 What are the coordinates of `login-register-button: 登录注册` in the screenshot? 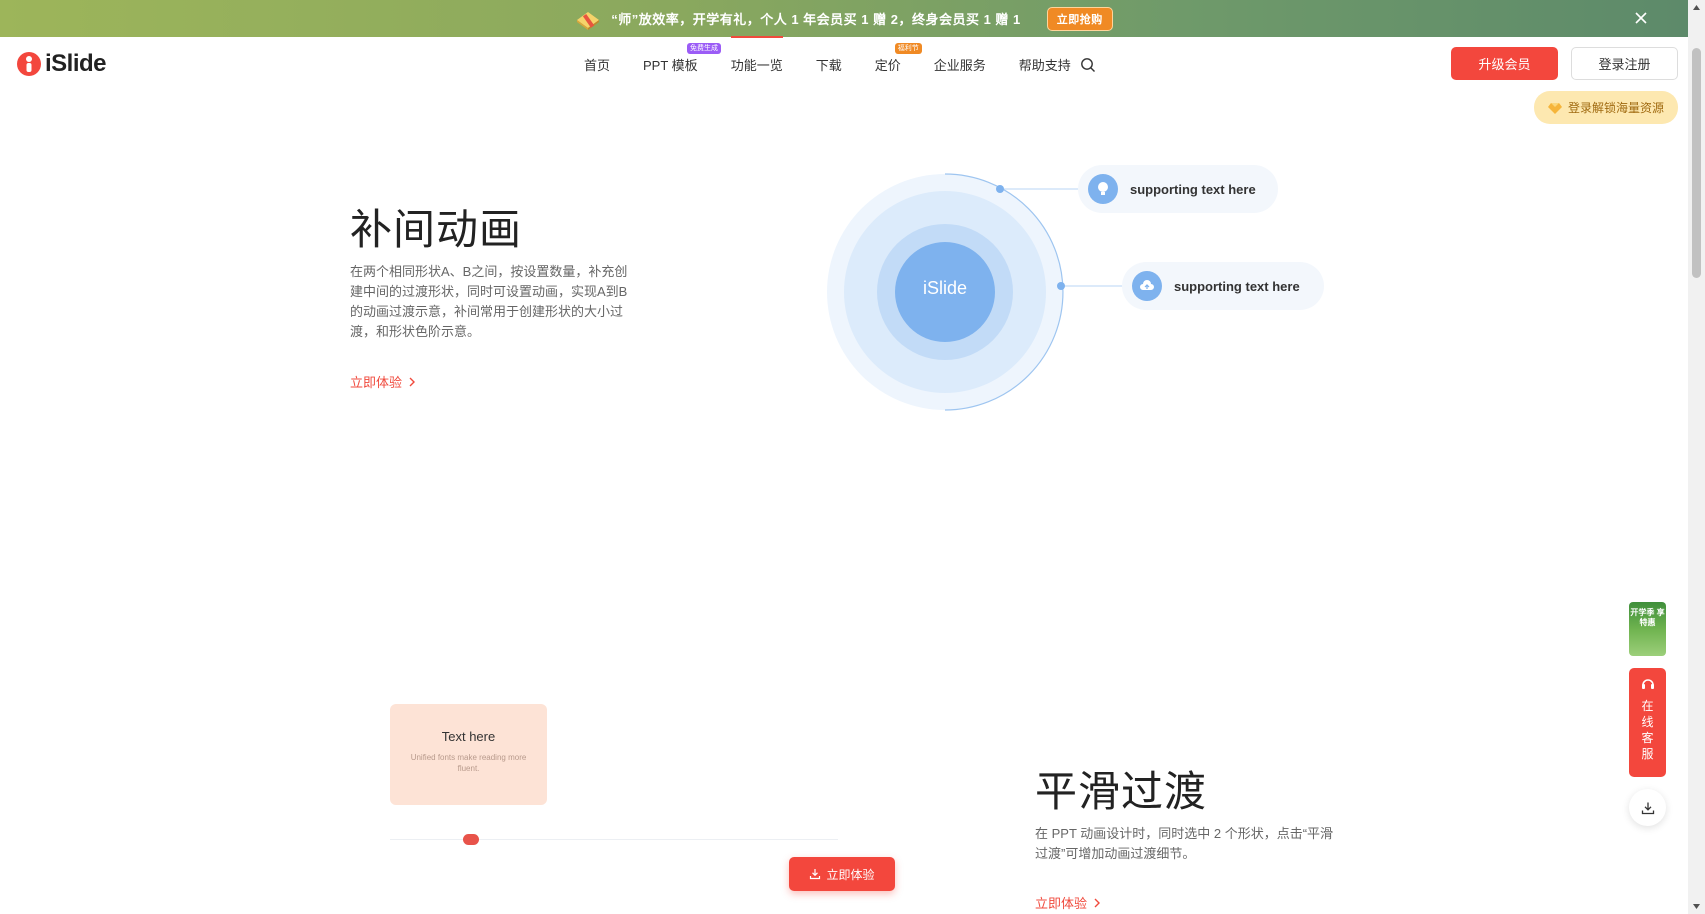 It's located at (1624, 63).